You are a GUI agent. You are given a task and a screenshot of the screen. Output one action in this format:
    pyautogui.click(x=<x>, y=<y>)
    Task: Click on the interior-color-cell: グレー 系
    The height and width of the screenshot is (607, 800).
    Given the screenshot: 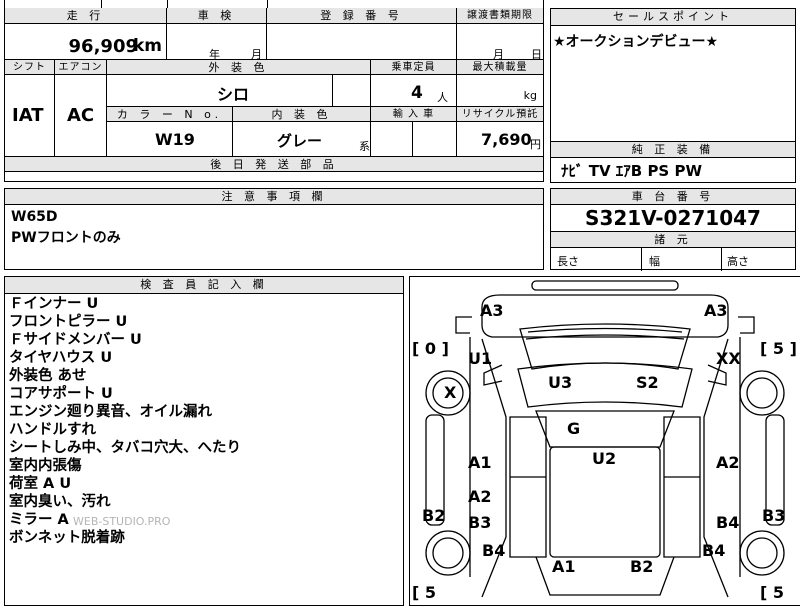 What is the action you would take?
    pyautogui.click(x=302, y=139)
    